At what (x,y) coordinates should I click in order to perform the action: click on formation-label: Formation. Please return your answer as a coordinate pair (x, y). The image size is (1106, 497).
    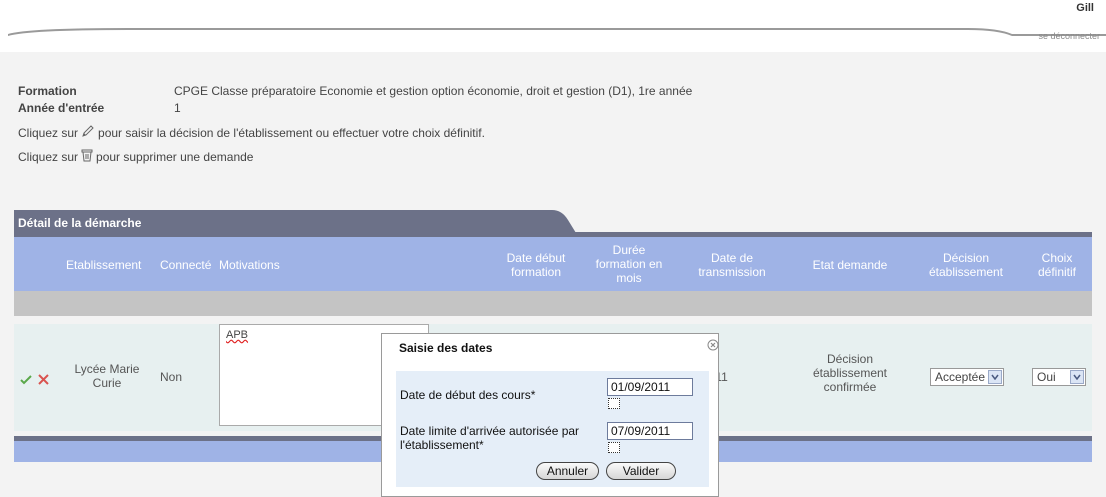
    Looking at the image, I should click on (47, 91).